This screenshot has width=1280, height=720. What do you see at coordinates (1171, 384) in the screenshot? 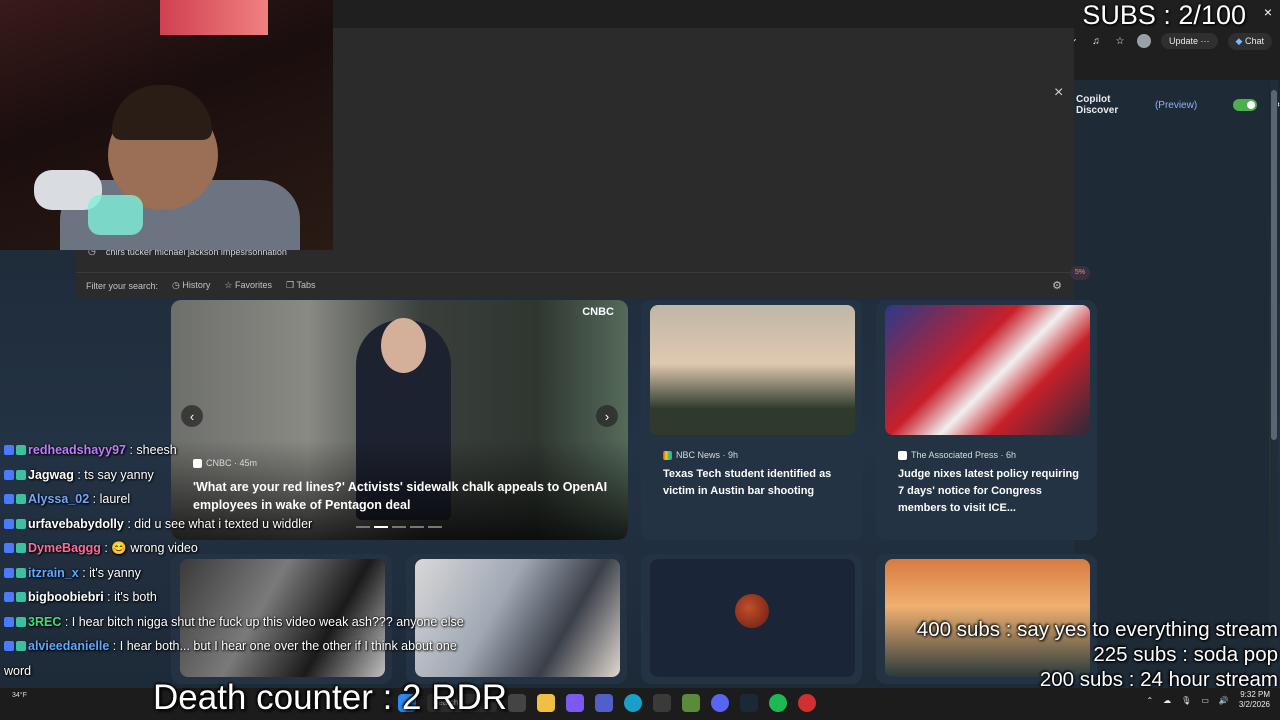
I see `copilot-sidebar` at bounding box center [1171, 384].